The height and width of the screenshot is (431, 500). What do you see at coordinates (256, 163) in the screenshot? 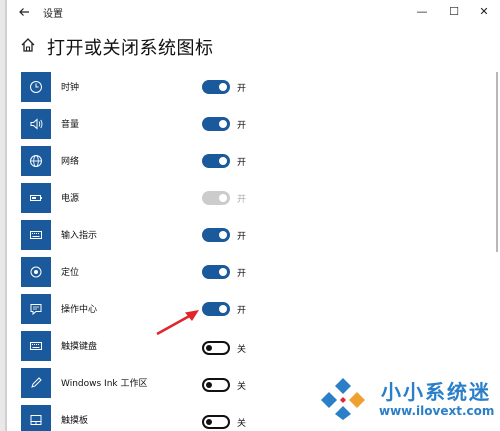
I see `list-item-network: 网络 开` at bounding box center [256, 163].